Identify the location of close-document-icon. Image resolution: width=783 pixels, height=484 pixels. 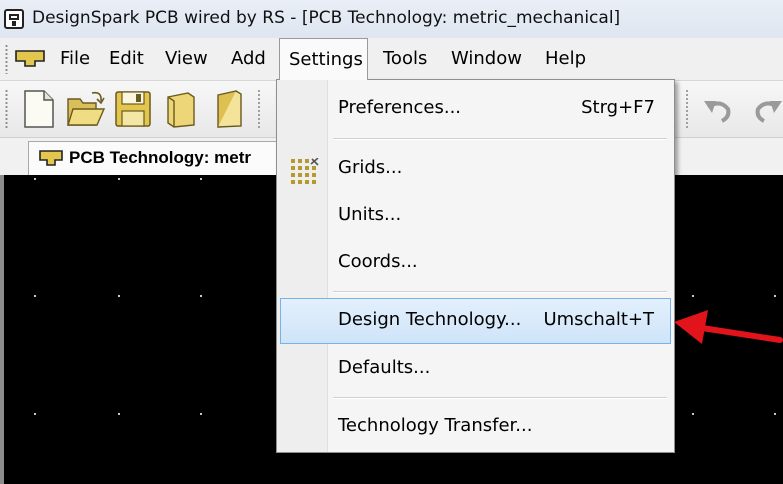
(180, 109).